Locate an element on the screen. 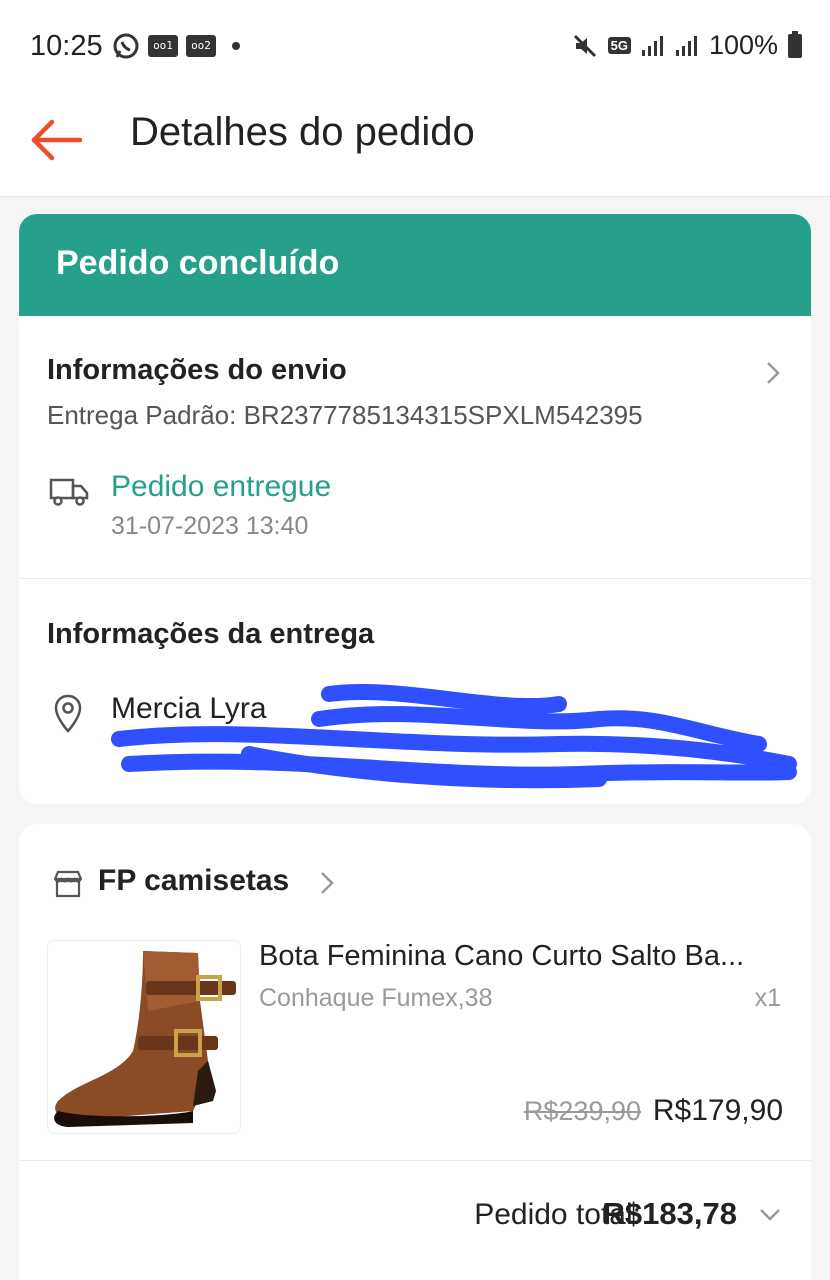 The width and height of the screenshot is (830, 1280). product-quantity: x1 is located at coordinates (767, 998).